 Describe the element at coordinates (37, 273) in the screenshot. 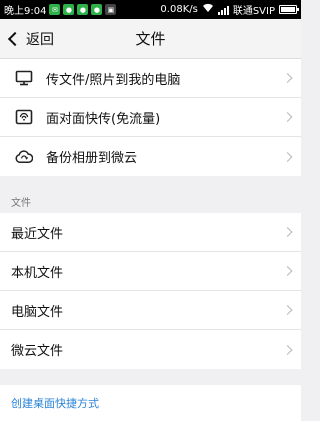

I see `list-item-label: 本机文件` at that location.